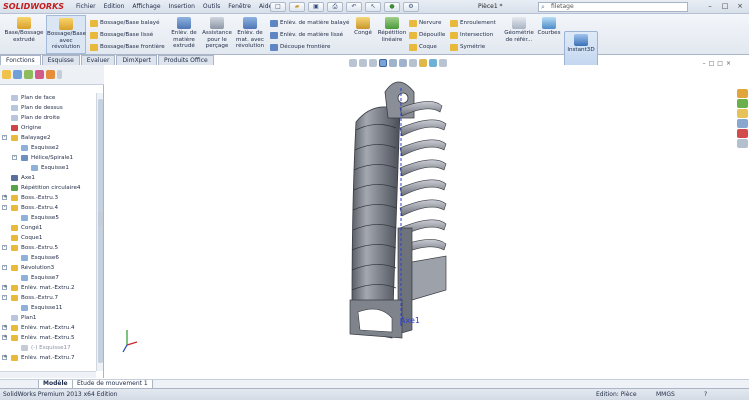 The image size is (749, 400). I want to click on file-explorer-icon, so click(742, 113).